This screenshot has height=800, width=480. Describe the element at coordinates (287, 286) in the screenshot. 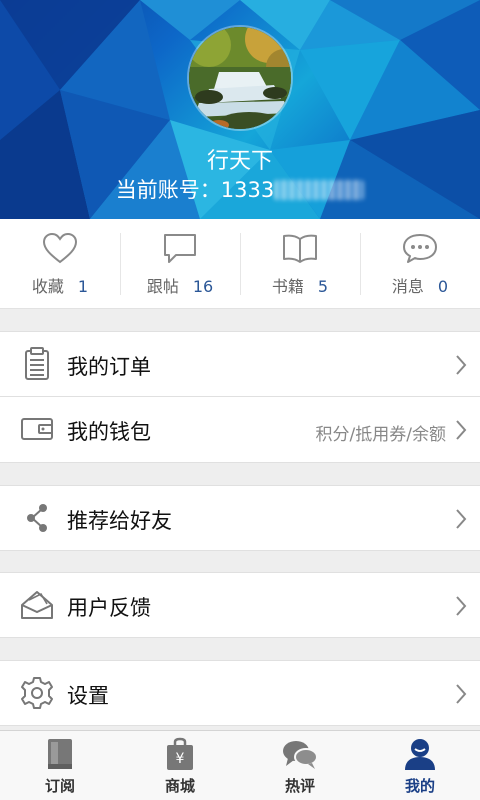

I see `stat-label: 书籍` at that location.